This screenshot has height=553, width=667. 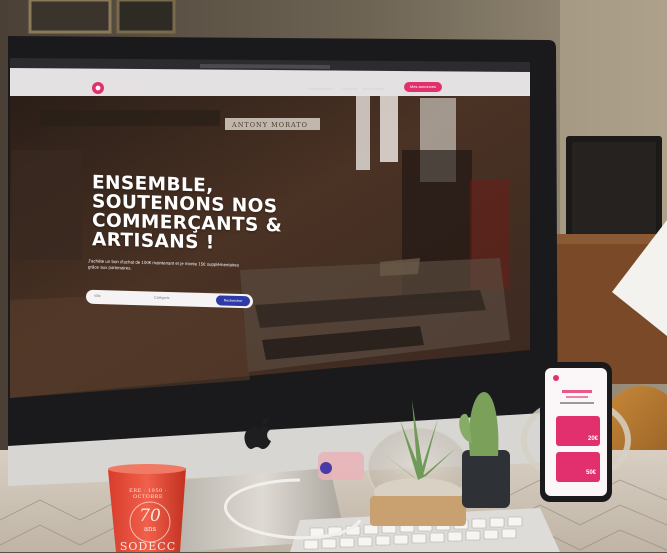 I want to click on cup-ring-text: ÈRE · 1950 · OCTOBRE, so click(x=148, y=494).